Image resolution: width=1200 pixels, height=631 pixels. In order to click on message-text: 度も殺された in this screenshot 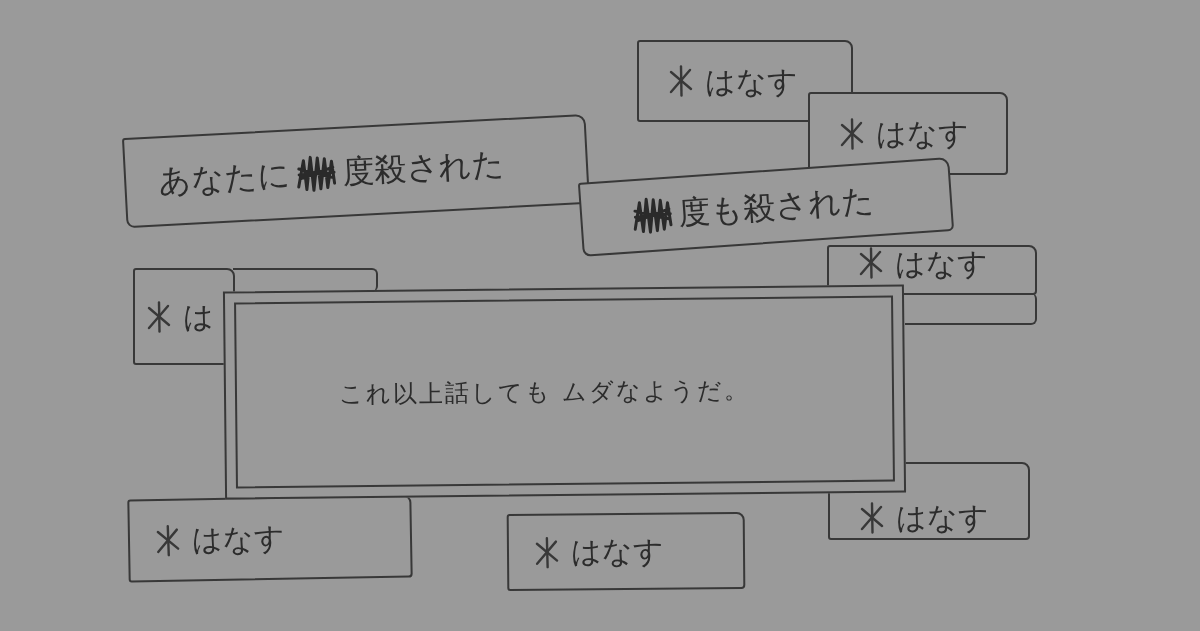, I will do `click(776, 206)`.